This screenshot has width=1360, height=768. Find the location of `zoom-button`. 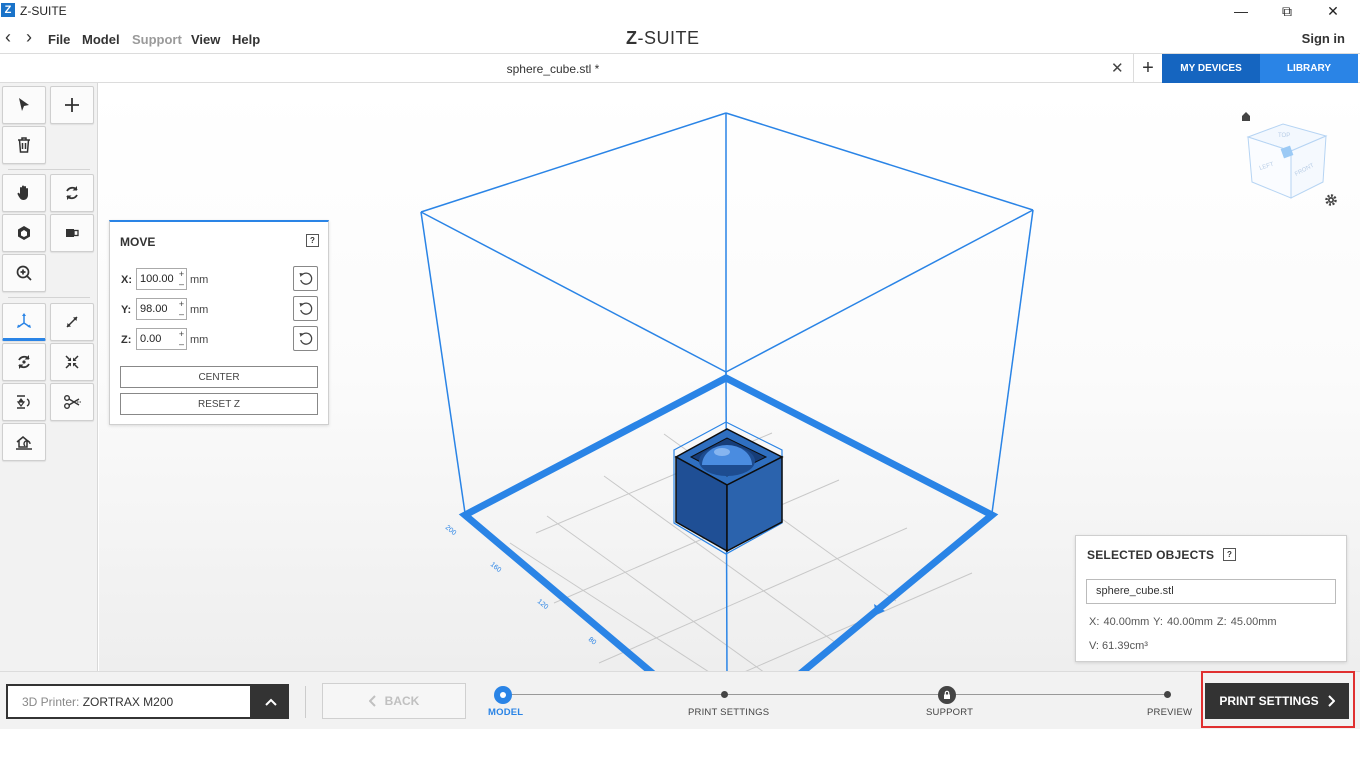

zoom-button is located at coordinates (24, 273).